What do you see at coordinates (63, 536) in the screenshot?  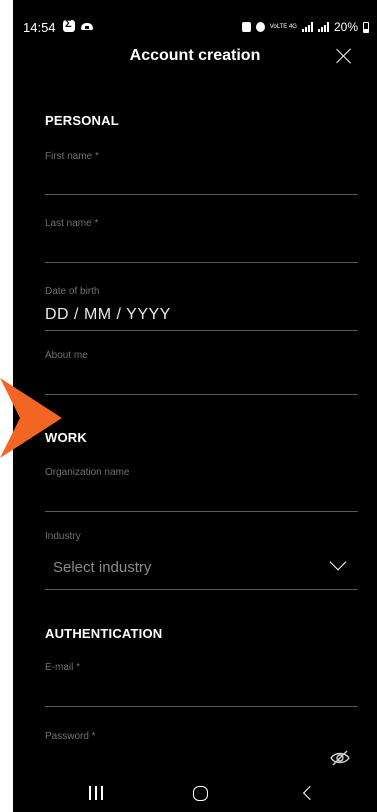 I see `industry-label: Industry` at bounding box center [63, 536].